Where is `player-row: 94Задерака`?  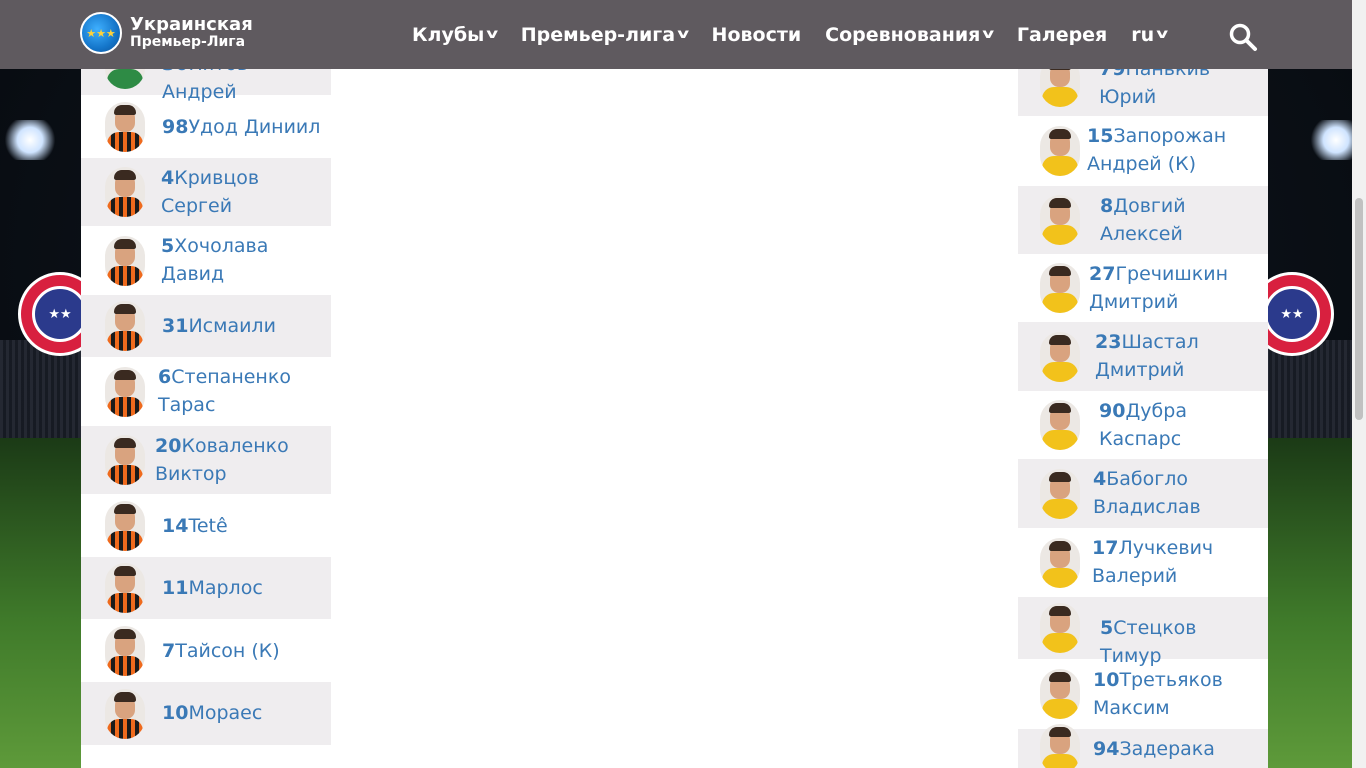 player-row: 94Задерака is located at coordinates (1143, 746).